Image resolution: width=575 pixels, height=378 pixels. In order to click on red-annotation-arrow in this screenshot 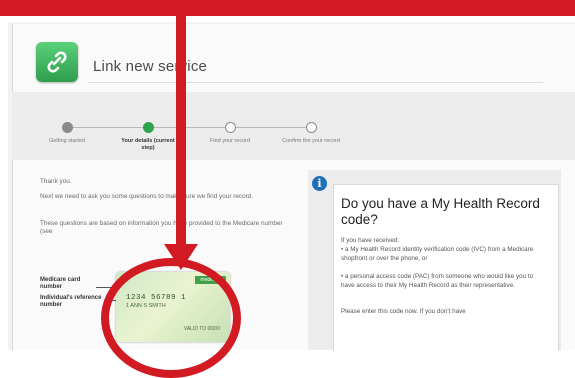, I will do `click(181, 126)`.